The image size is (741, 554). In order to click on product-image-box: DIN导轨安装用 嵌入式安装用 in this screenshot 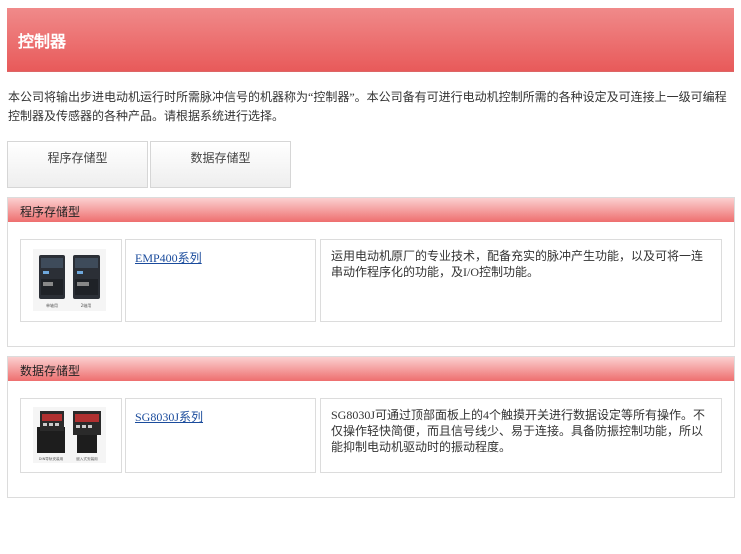, I will do `click(71, 435)`.